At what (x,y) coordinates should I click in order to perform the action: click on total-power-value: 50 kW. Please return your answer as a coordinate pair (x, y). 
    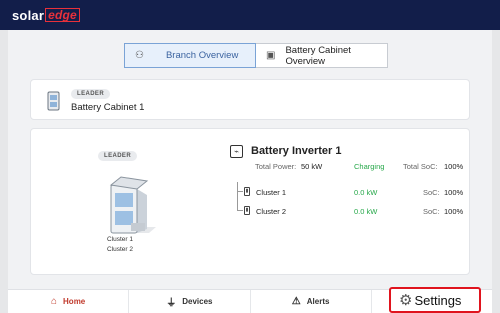
    Looking at the image, I should click on (312, 166).